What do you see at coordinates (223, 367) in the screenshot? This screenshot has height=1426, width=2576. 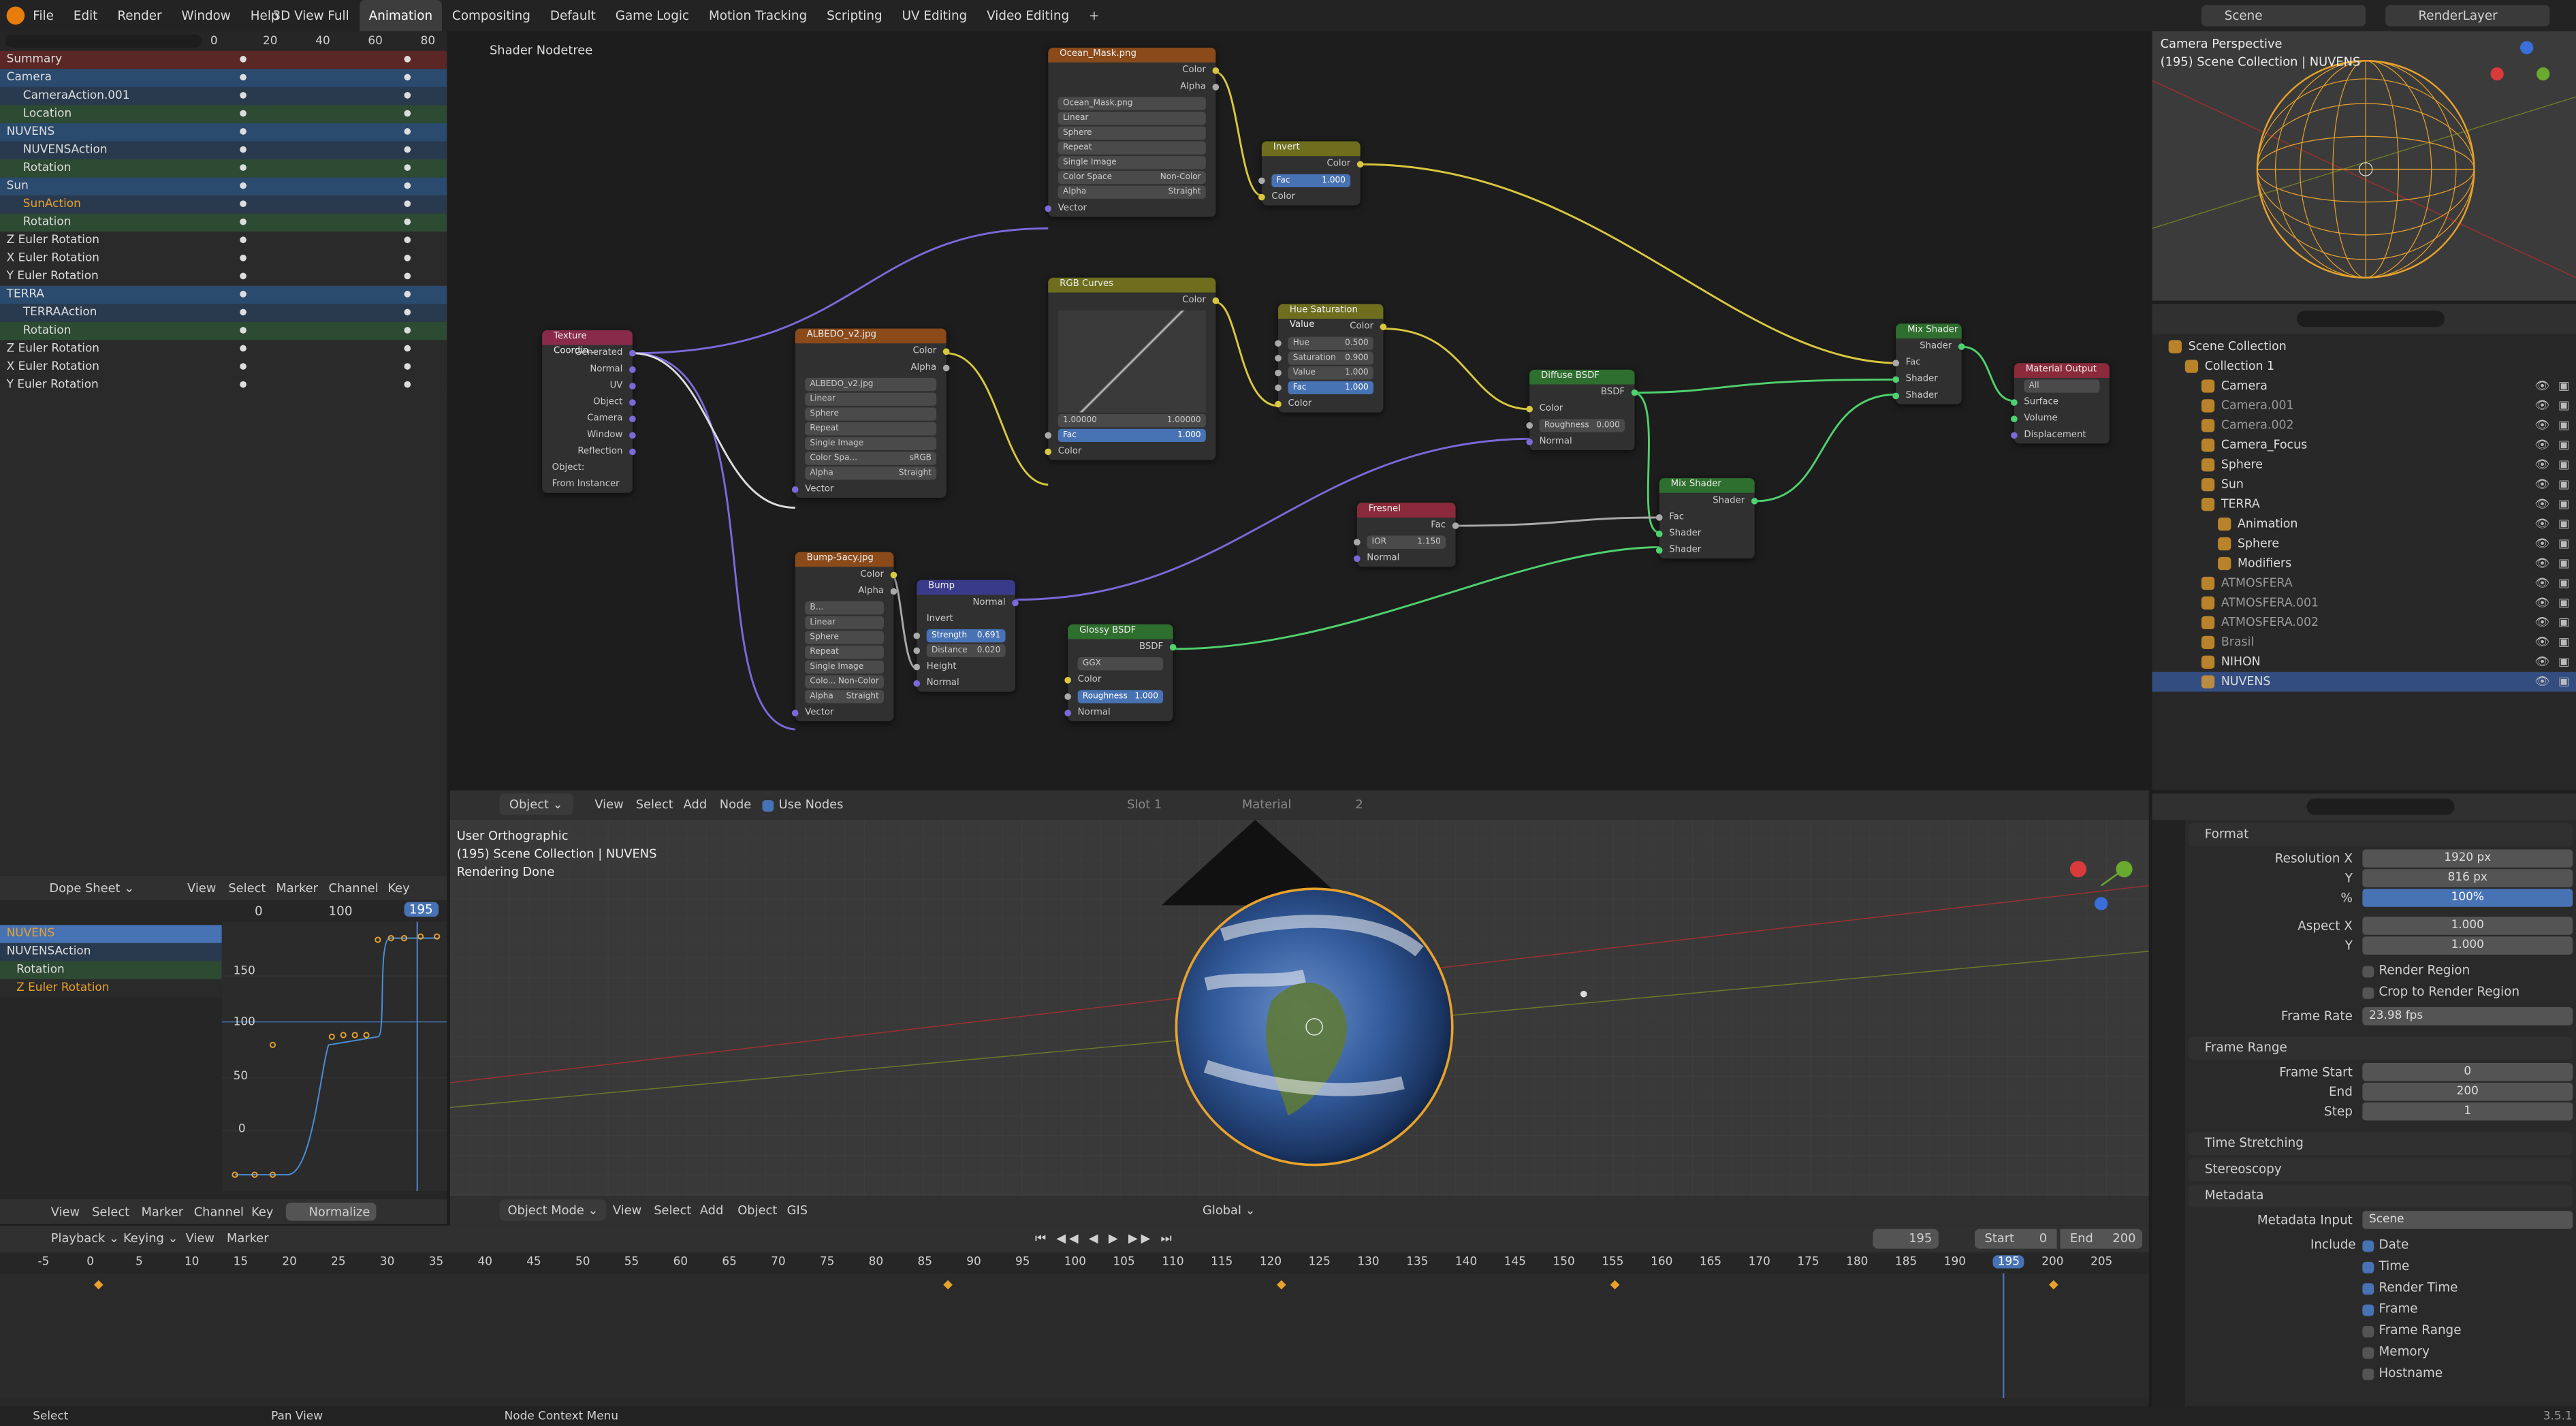 I see `dopesheet-channel: X Euler Rotation` at bounding box center [223, 367].